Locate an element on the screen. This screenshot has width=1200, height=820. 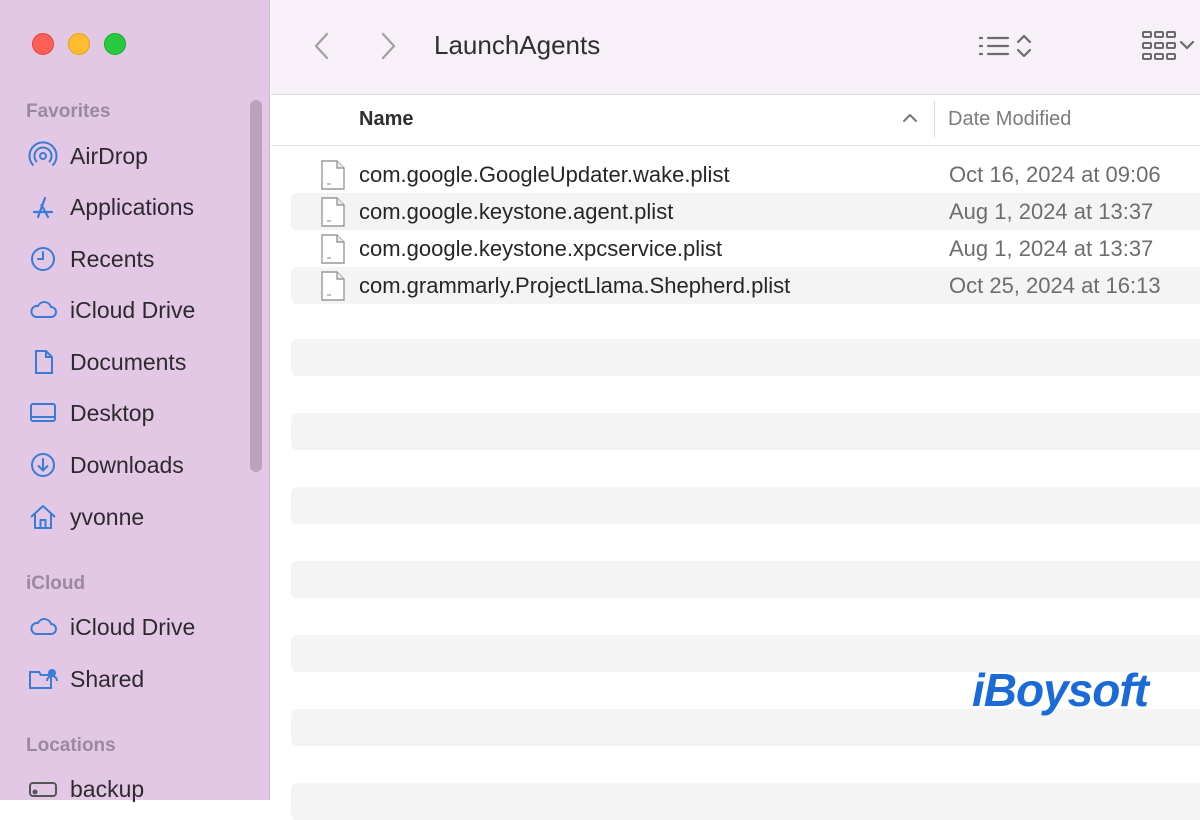
sidebar-item-home: yvonne is located at coordinates (138, 517).